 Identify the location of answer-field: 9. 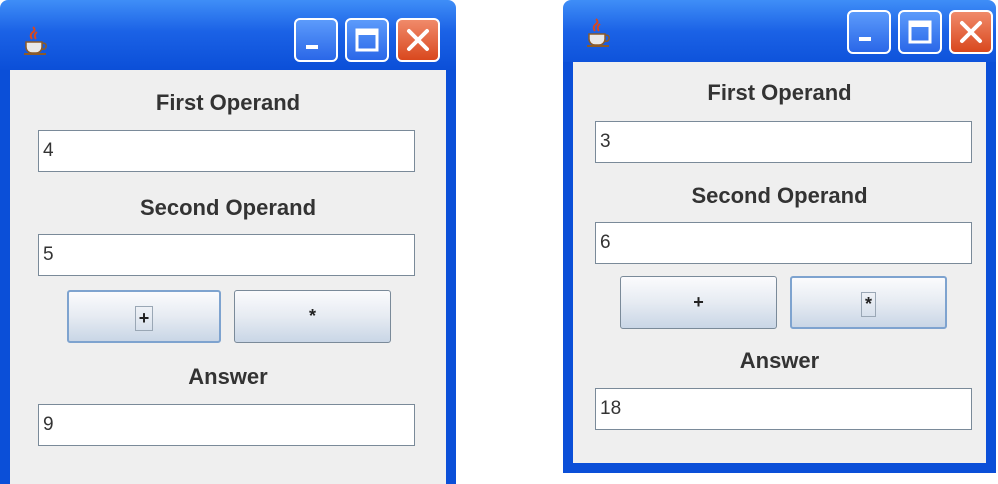
(226, 425).